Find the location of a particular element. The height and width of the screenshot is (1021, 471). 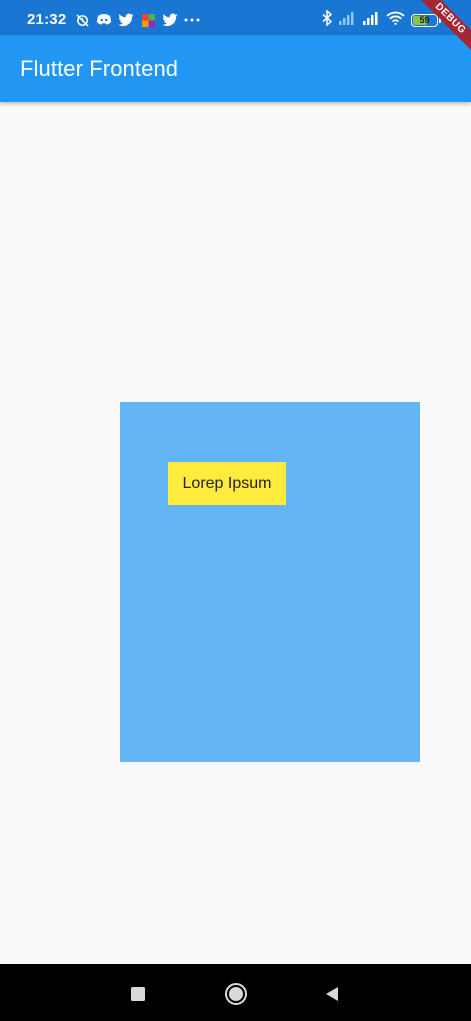

home-button is located at coordinates (236, 994).